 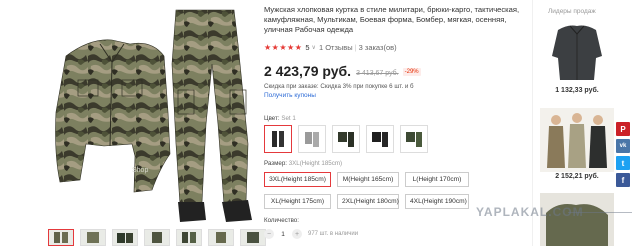 What do you see at coordinates (297, 234) in the screenshot?
I see `quantity-increase-button: +` at bounding box center [297, 234].